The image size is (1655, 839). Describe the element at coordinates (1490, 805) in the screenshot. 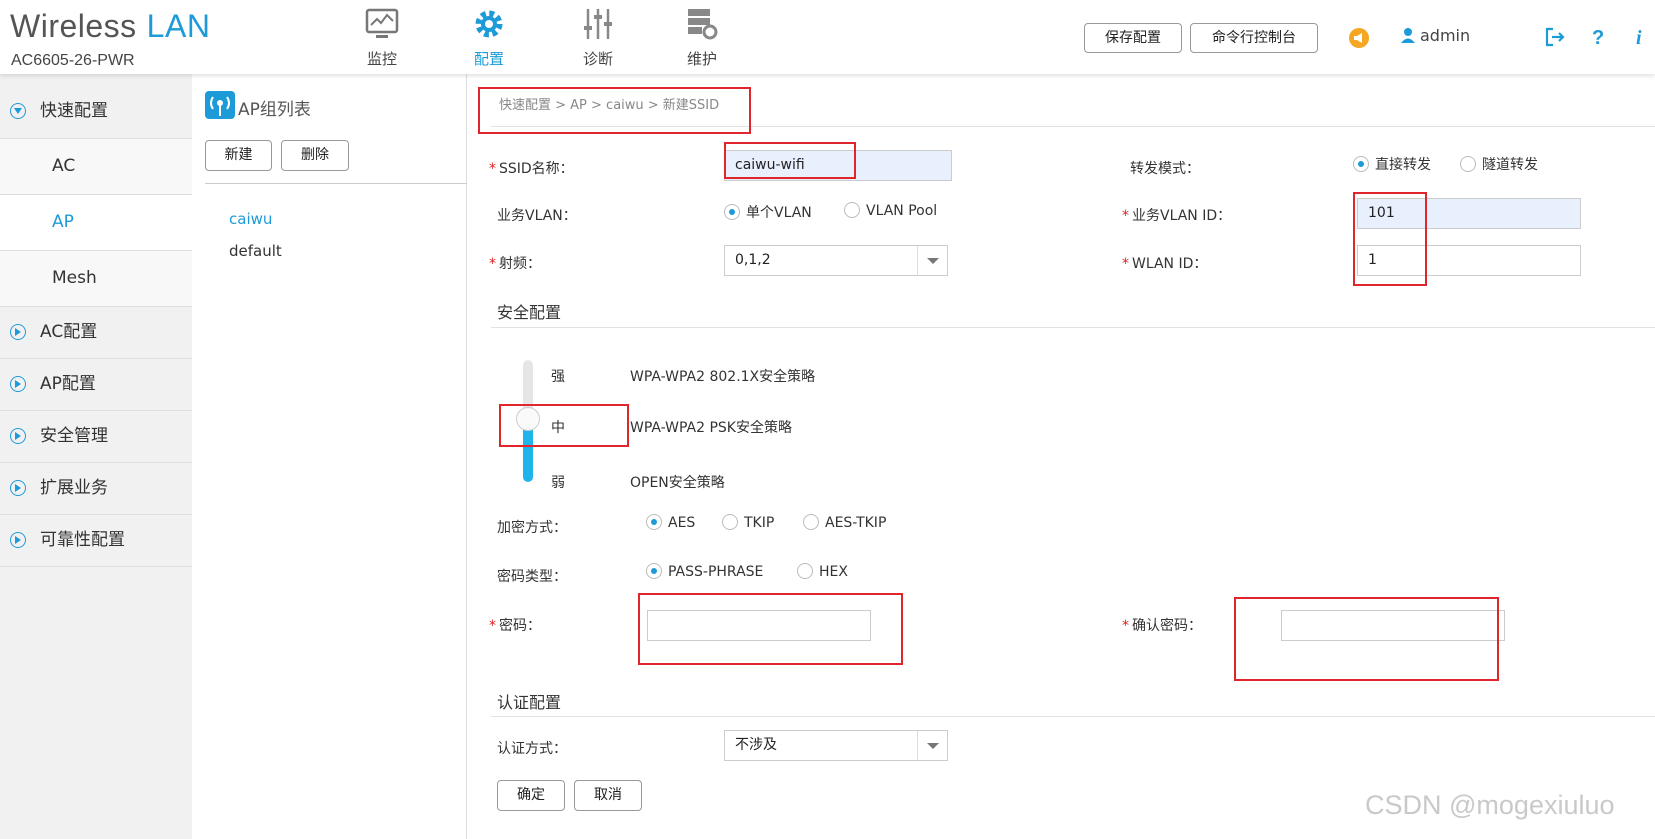

I see `watermark: CSDN @mogexiuluo` at that location.